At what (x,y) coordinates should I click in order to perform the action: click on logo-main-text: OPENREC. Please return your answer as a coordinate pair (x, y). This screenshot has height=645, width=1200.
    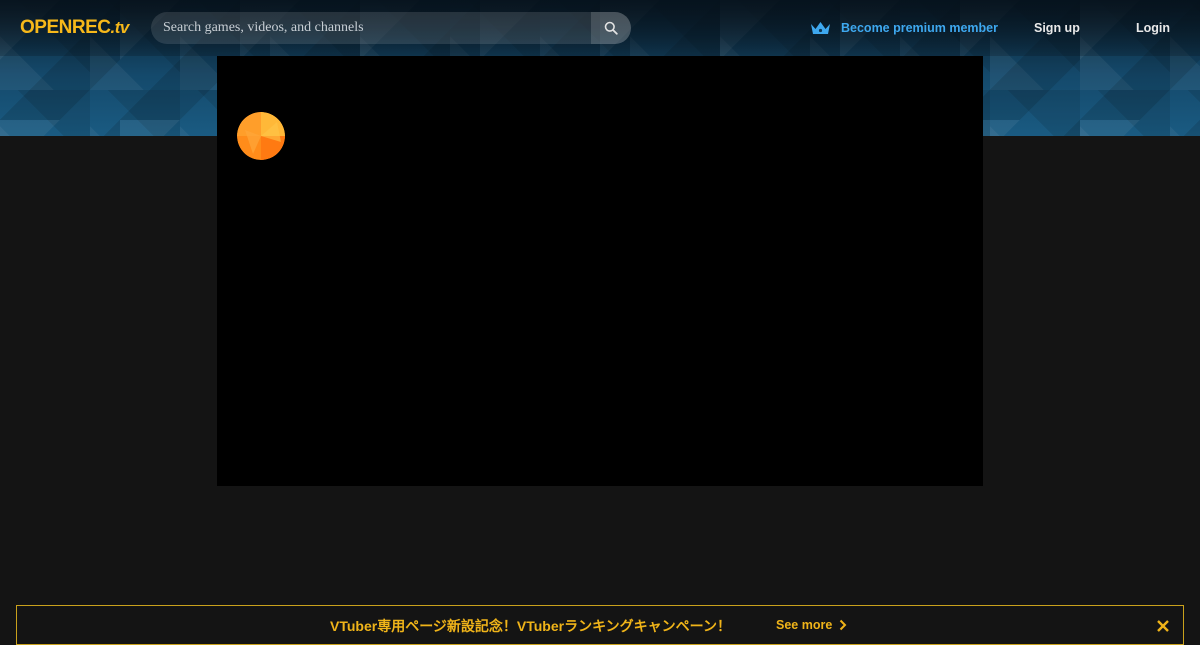
    Looking at the image, I should click on (65, 27).